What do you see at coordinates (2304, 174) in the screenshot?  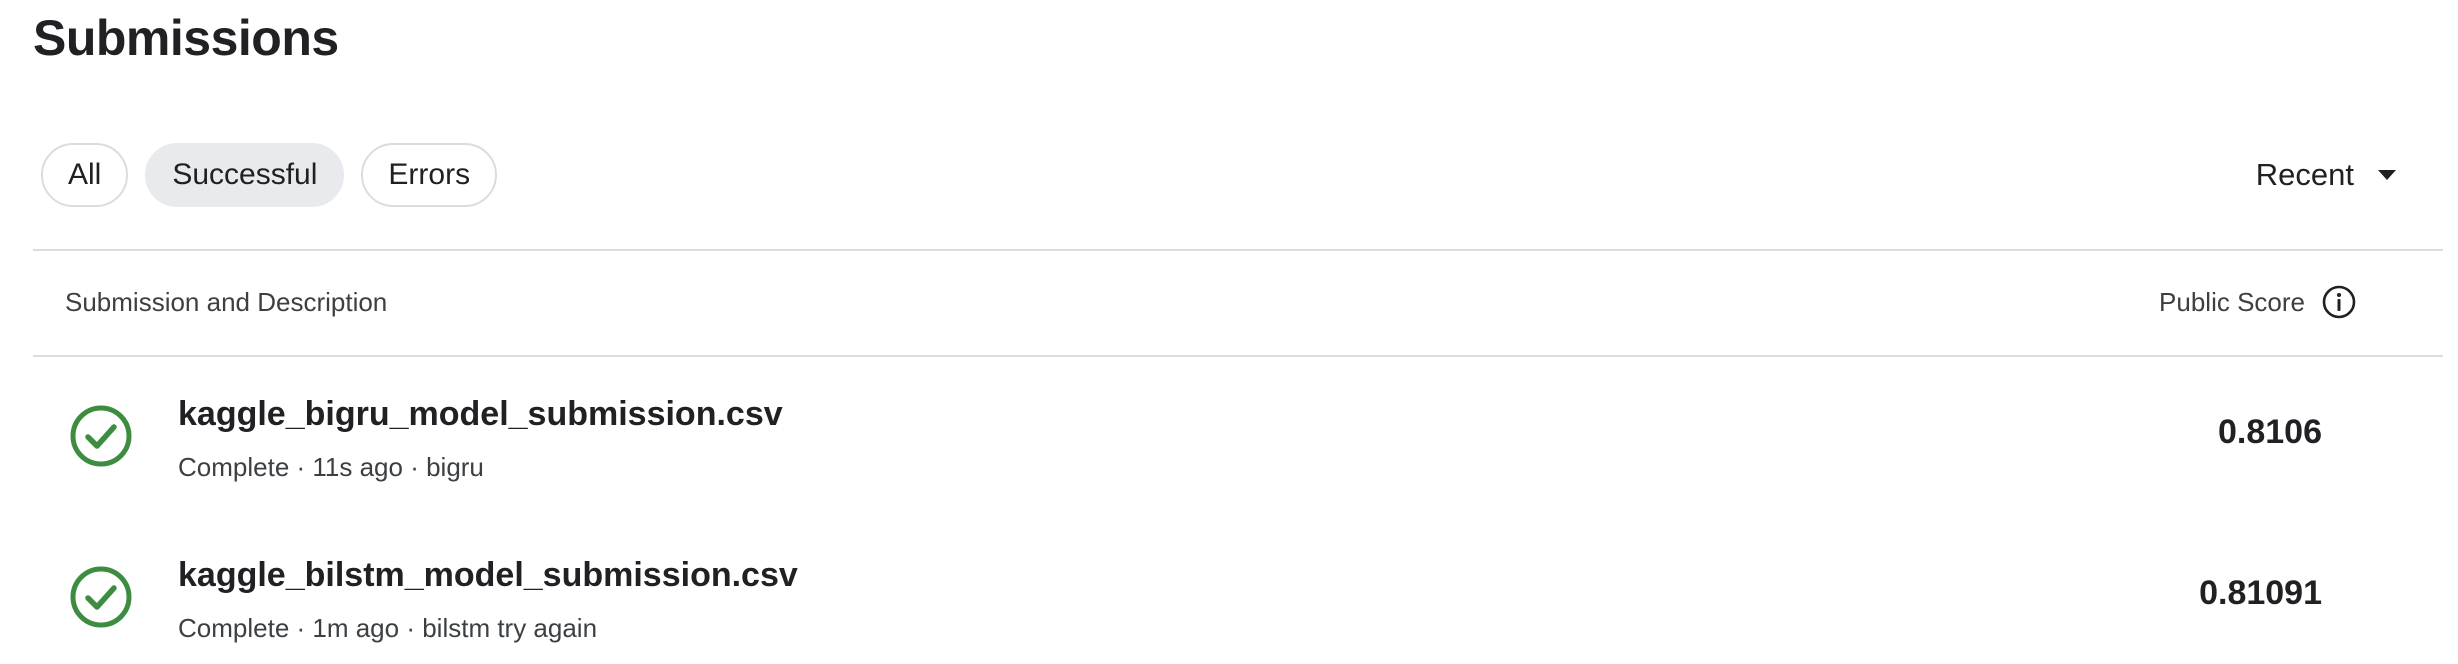 I see `sort-label: Recent` at bounding box center [2304, 174].